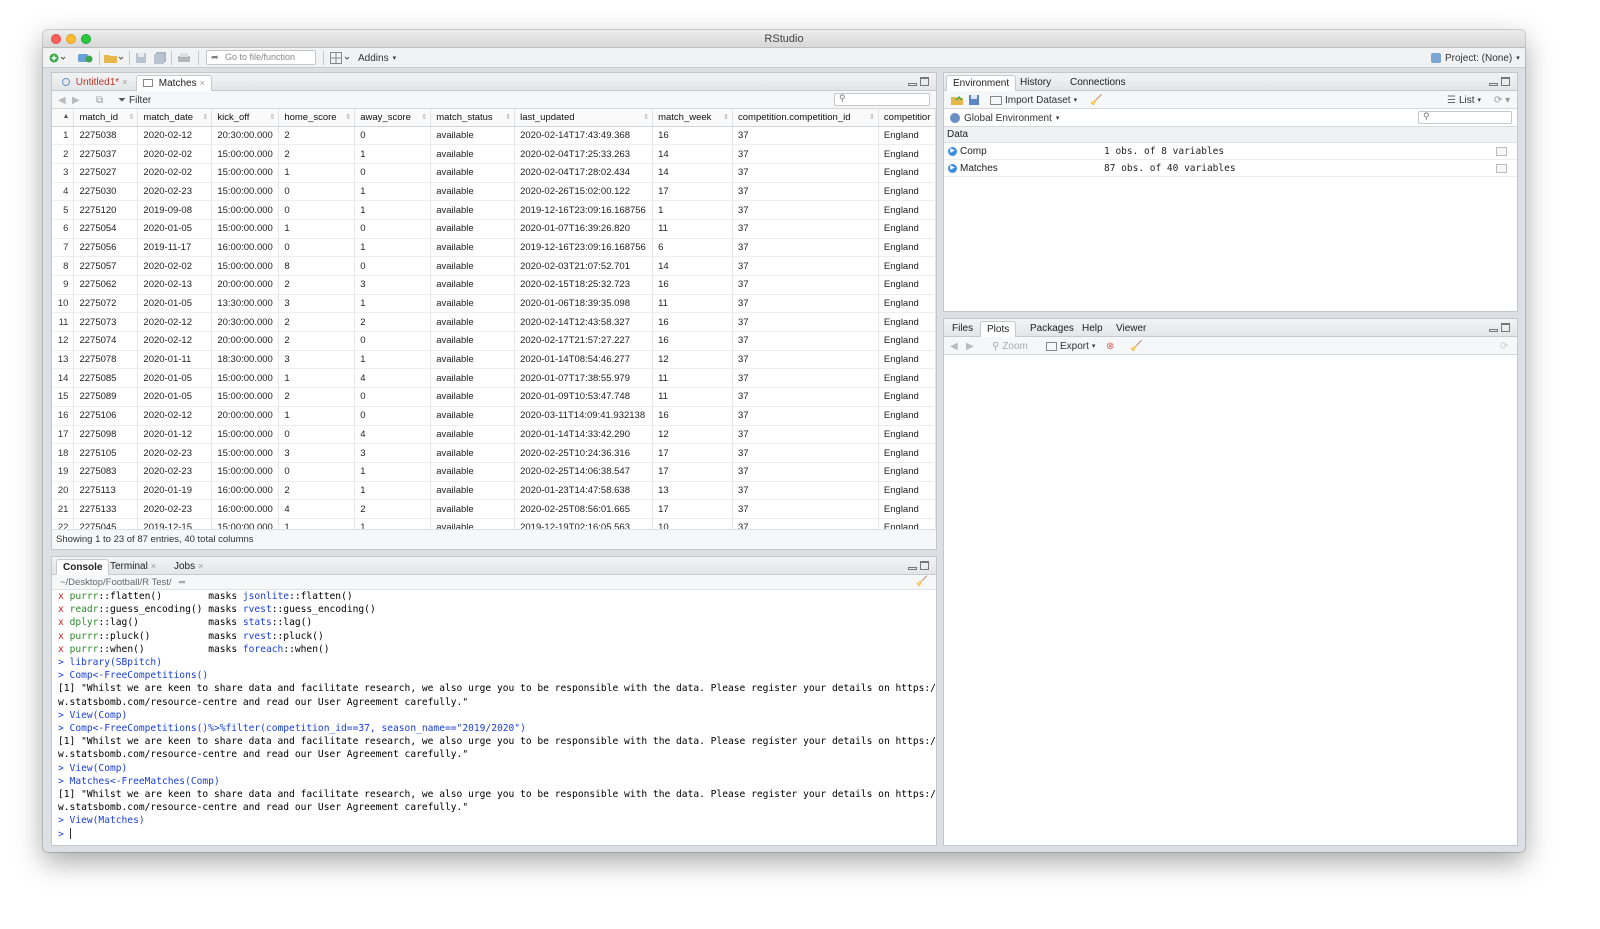 The height and width of the screenshot is (929, 1600). I want to click on tab-viewer: Viewer, so click(1131, 329).